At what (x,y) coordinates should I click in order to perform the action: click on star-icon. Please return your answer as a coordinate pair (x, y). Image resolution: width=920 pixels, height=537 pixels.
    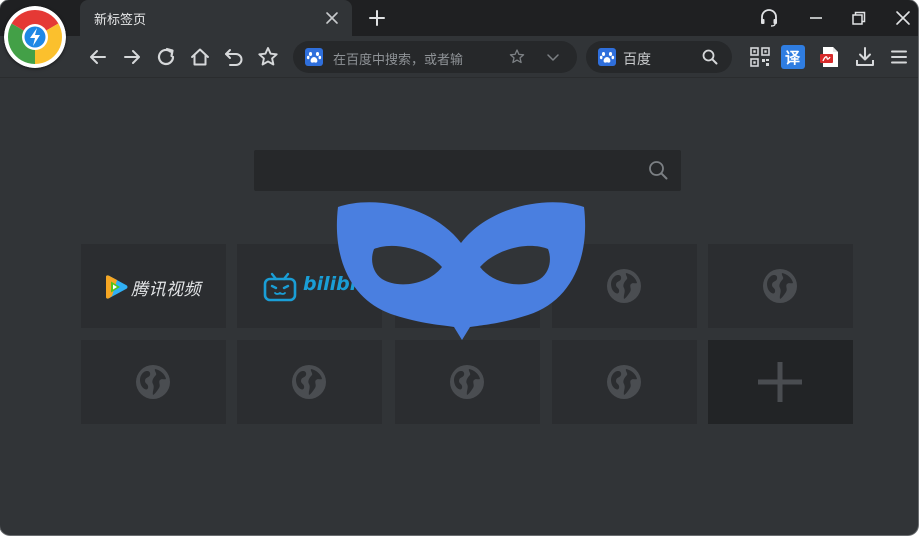
    Looking at the image, I should click on (268, 57).